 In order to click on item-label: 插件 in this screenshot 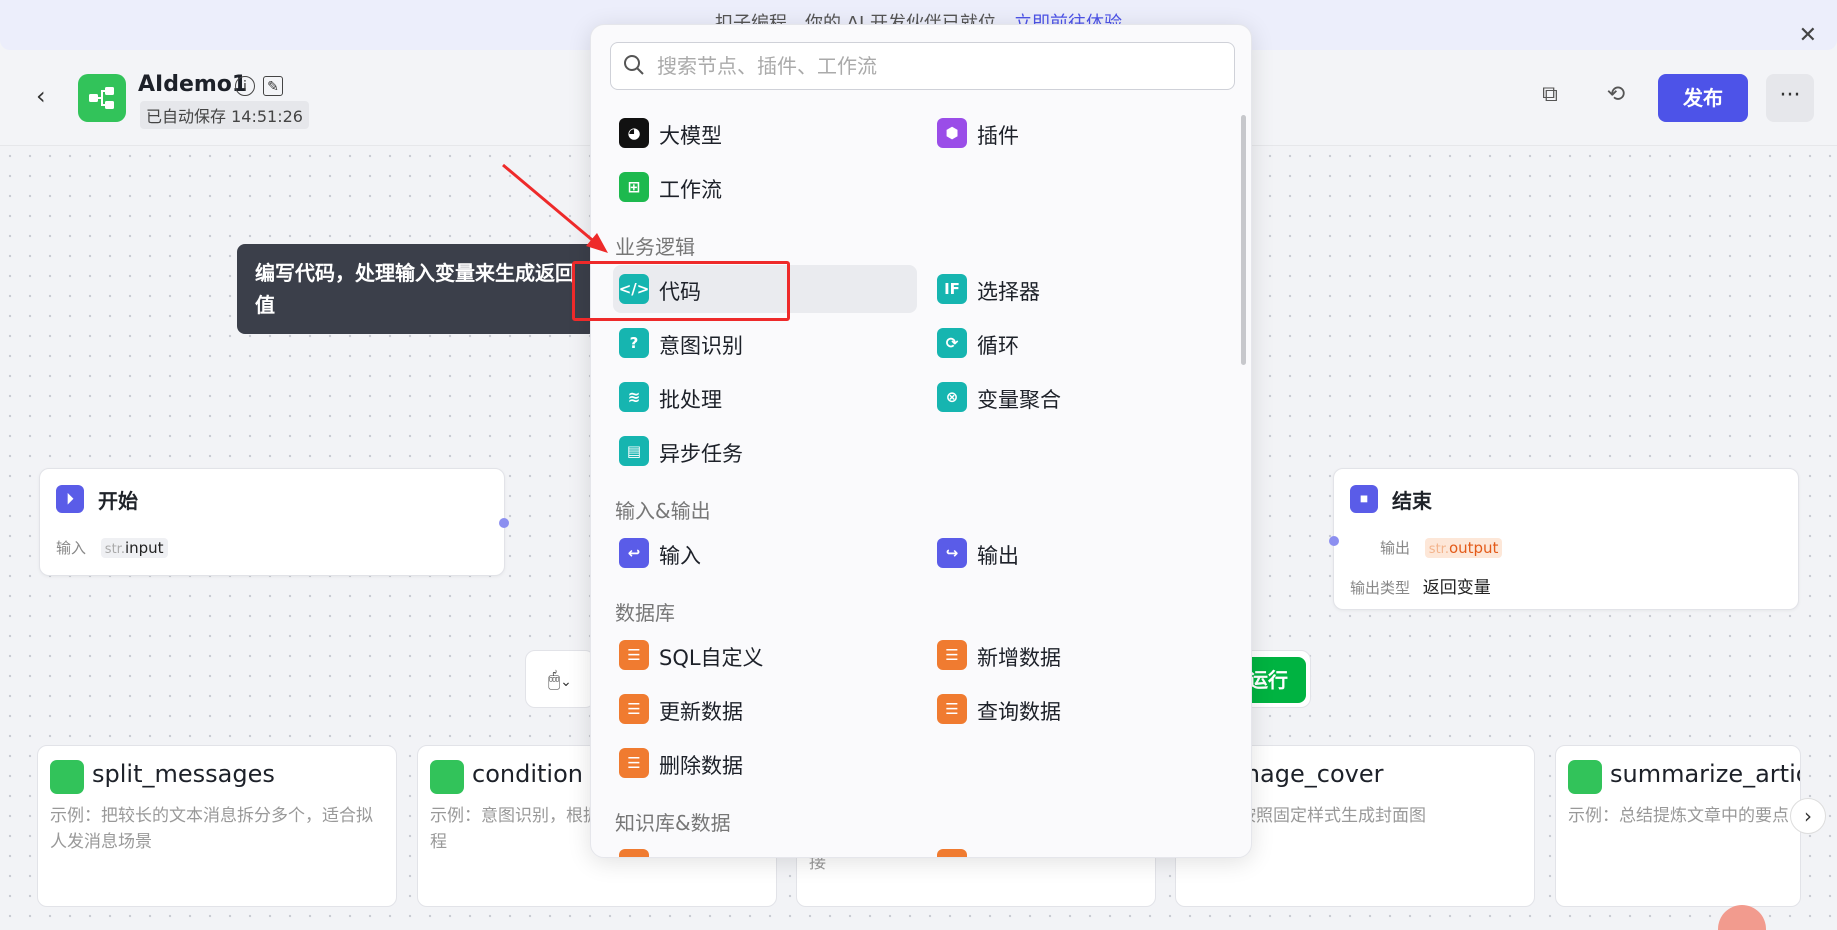, I will do `click(998, 136)`.